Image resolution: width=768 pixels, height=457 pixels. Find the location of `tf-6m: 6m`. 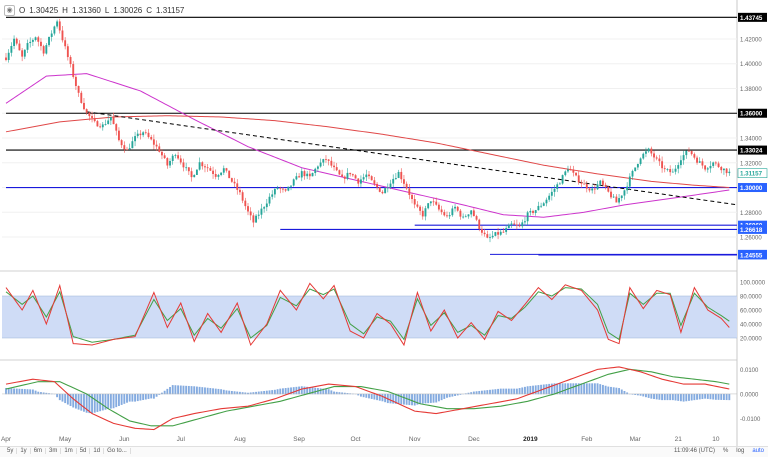

tf-6m: 6m is located at coordinates (38, 451).